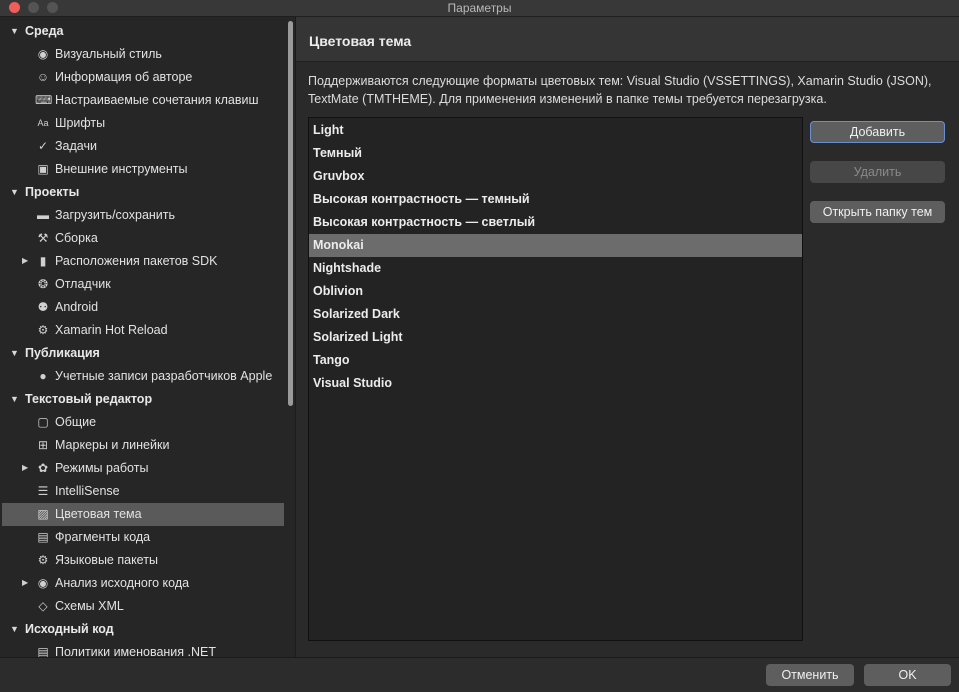 The image size is (959, 692). Describe the element at coordinates (136, 261) in the screenshot. I see `sidebar-item-label: Расположения пакетов SDK` at that location.